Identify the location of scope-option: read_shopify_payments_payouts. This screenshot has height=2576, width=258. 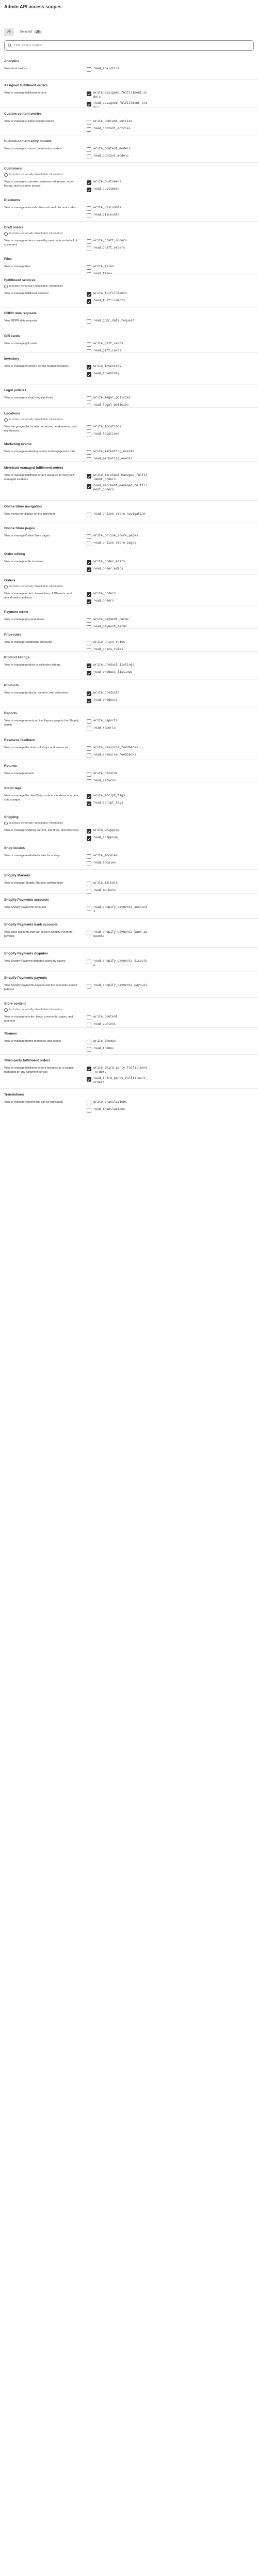
(117, 986).